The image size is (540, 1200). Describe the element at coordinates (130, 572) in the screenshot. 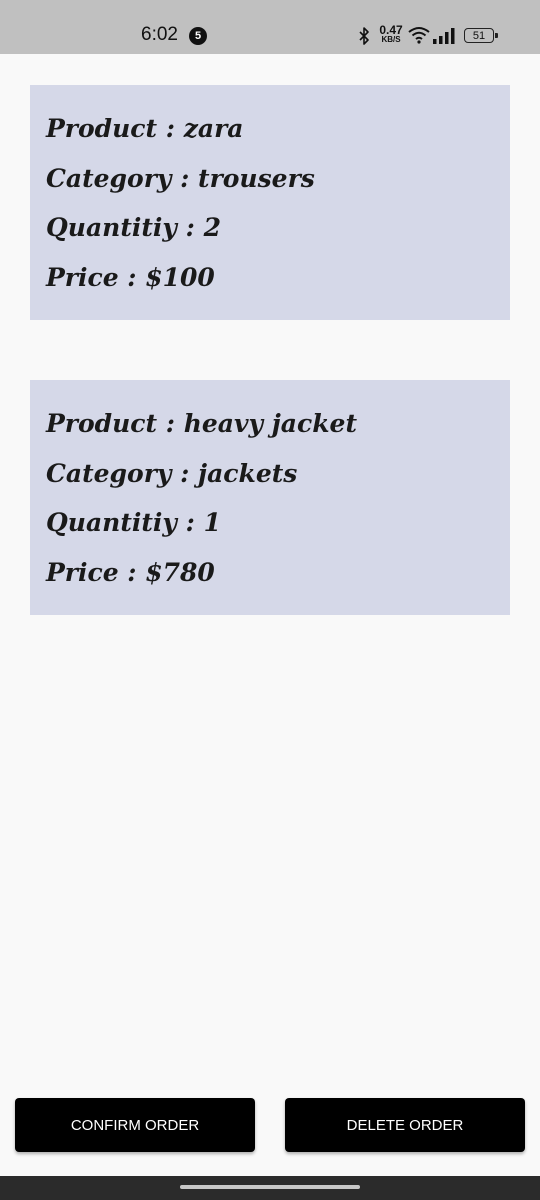

I see `order-price: Price : $780` at that location.